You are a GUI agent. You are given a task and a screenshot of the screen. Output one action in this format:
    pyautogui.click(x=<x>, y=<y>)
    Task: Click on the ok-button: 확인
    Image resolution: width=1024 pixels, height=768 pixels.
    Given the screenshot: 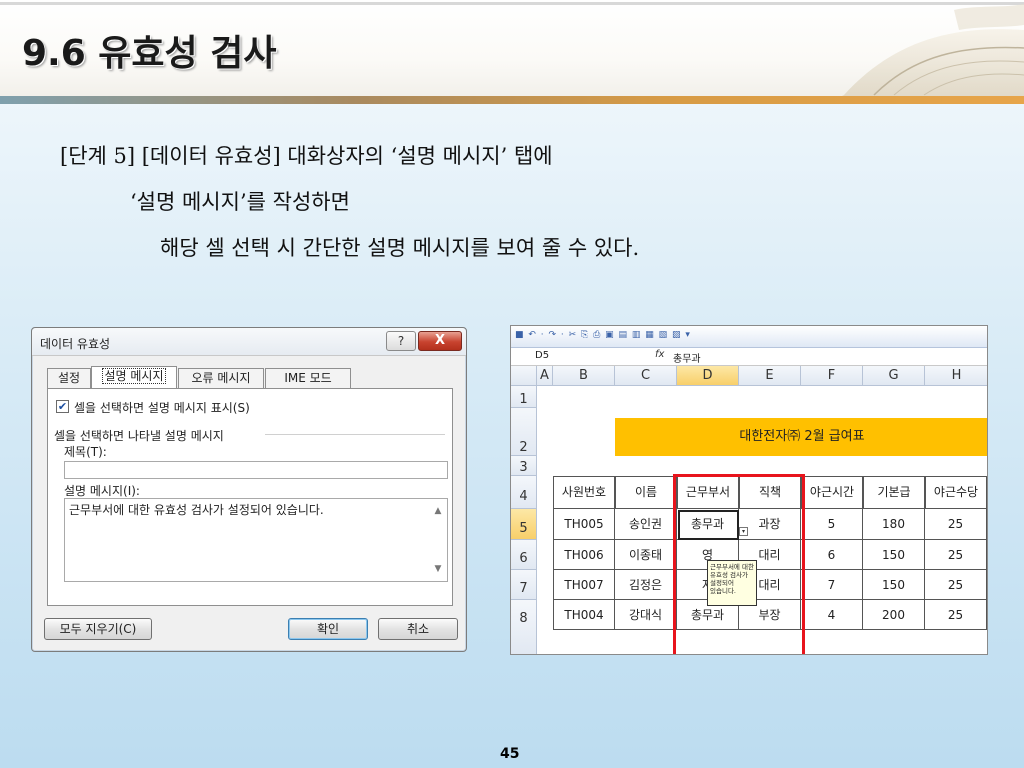 What is the action you would take?
    pyautogui.click(x=328, y=629)
    